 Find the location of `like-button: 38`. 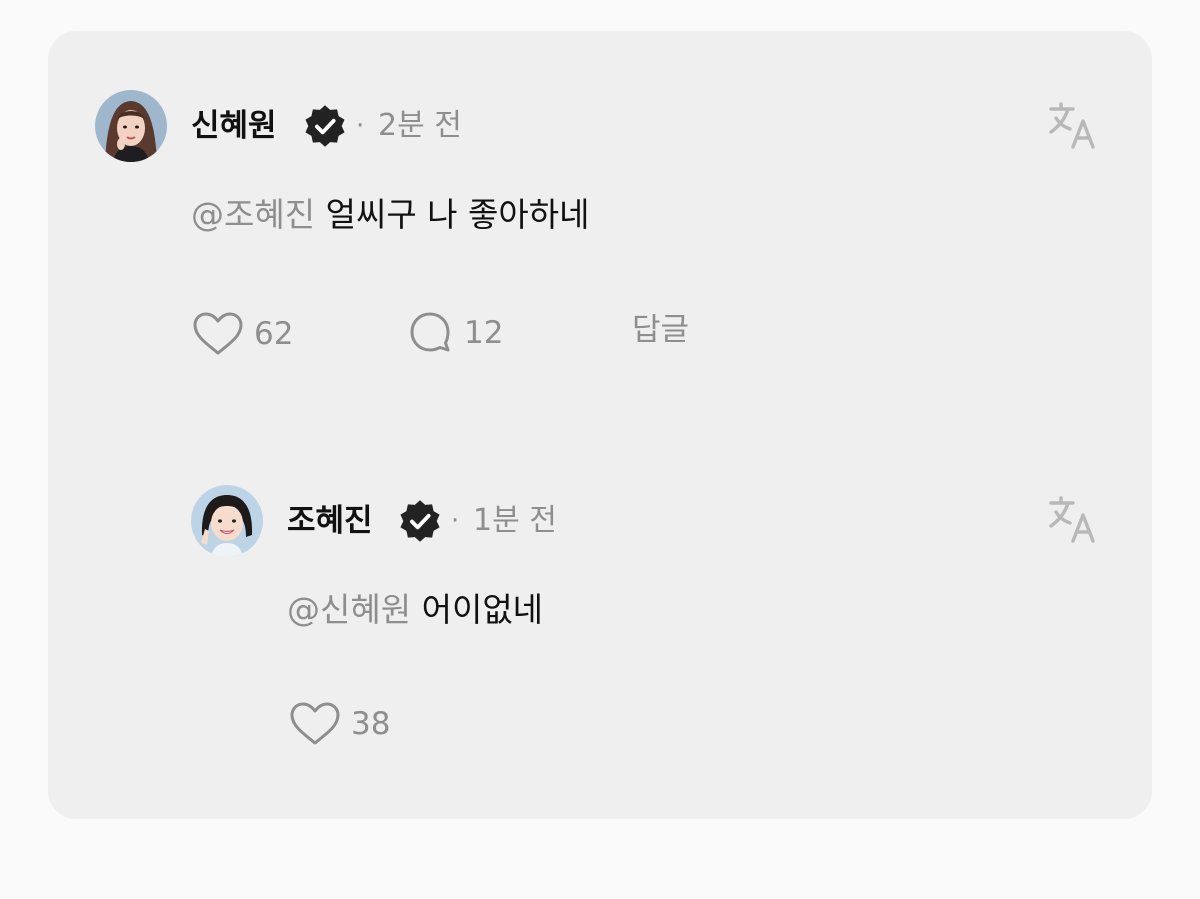

like-button: 38 is located at coordinates (339, 724).